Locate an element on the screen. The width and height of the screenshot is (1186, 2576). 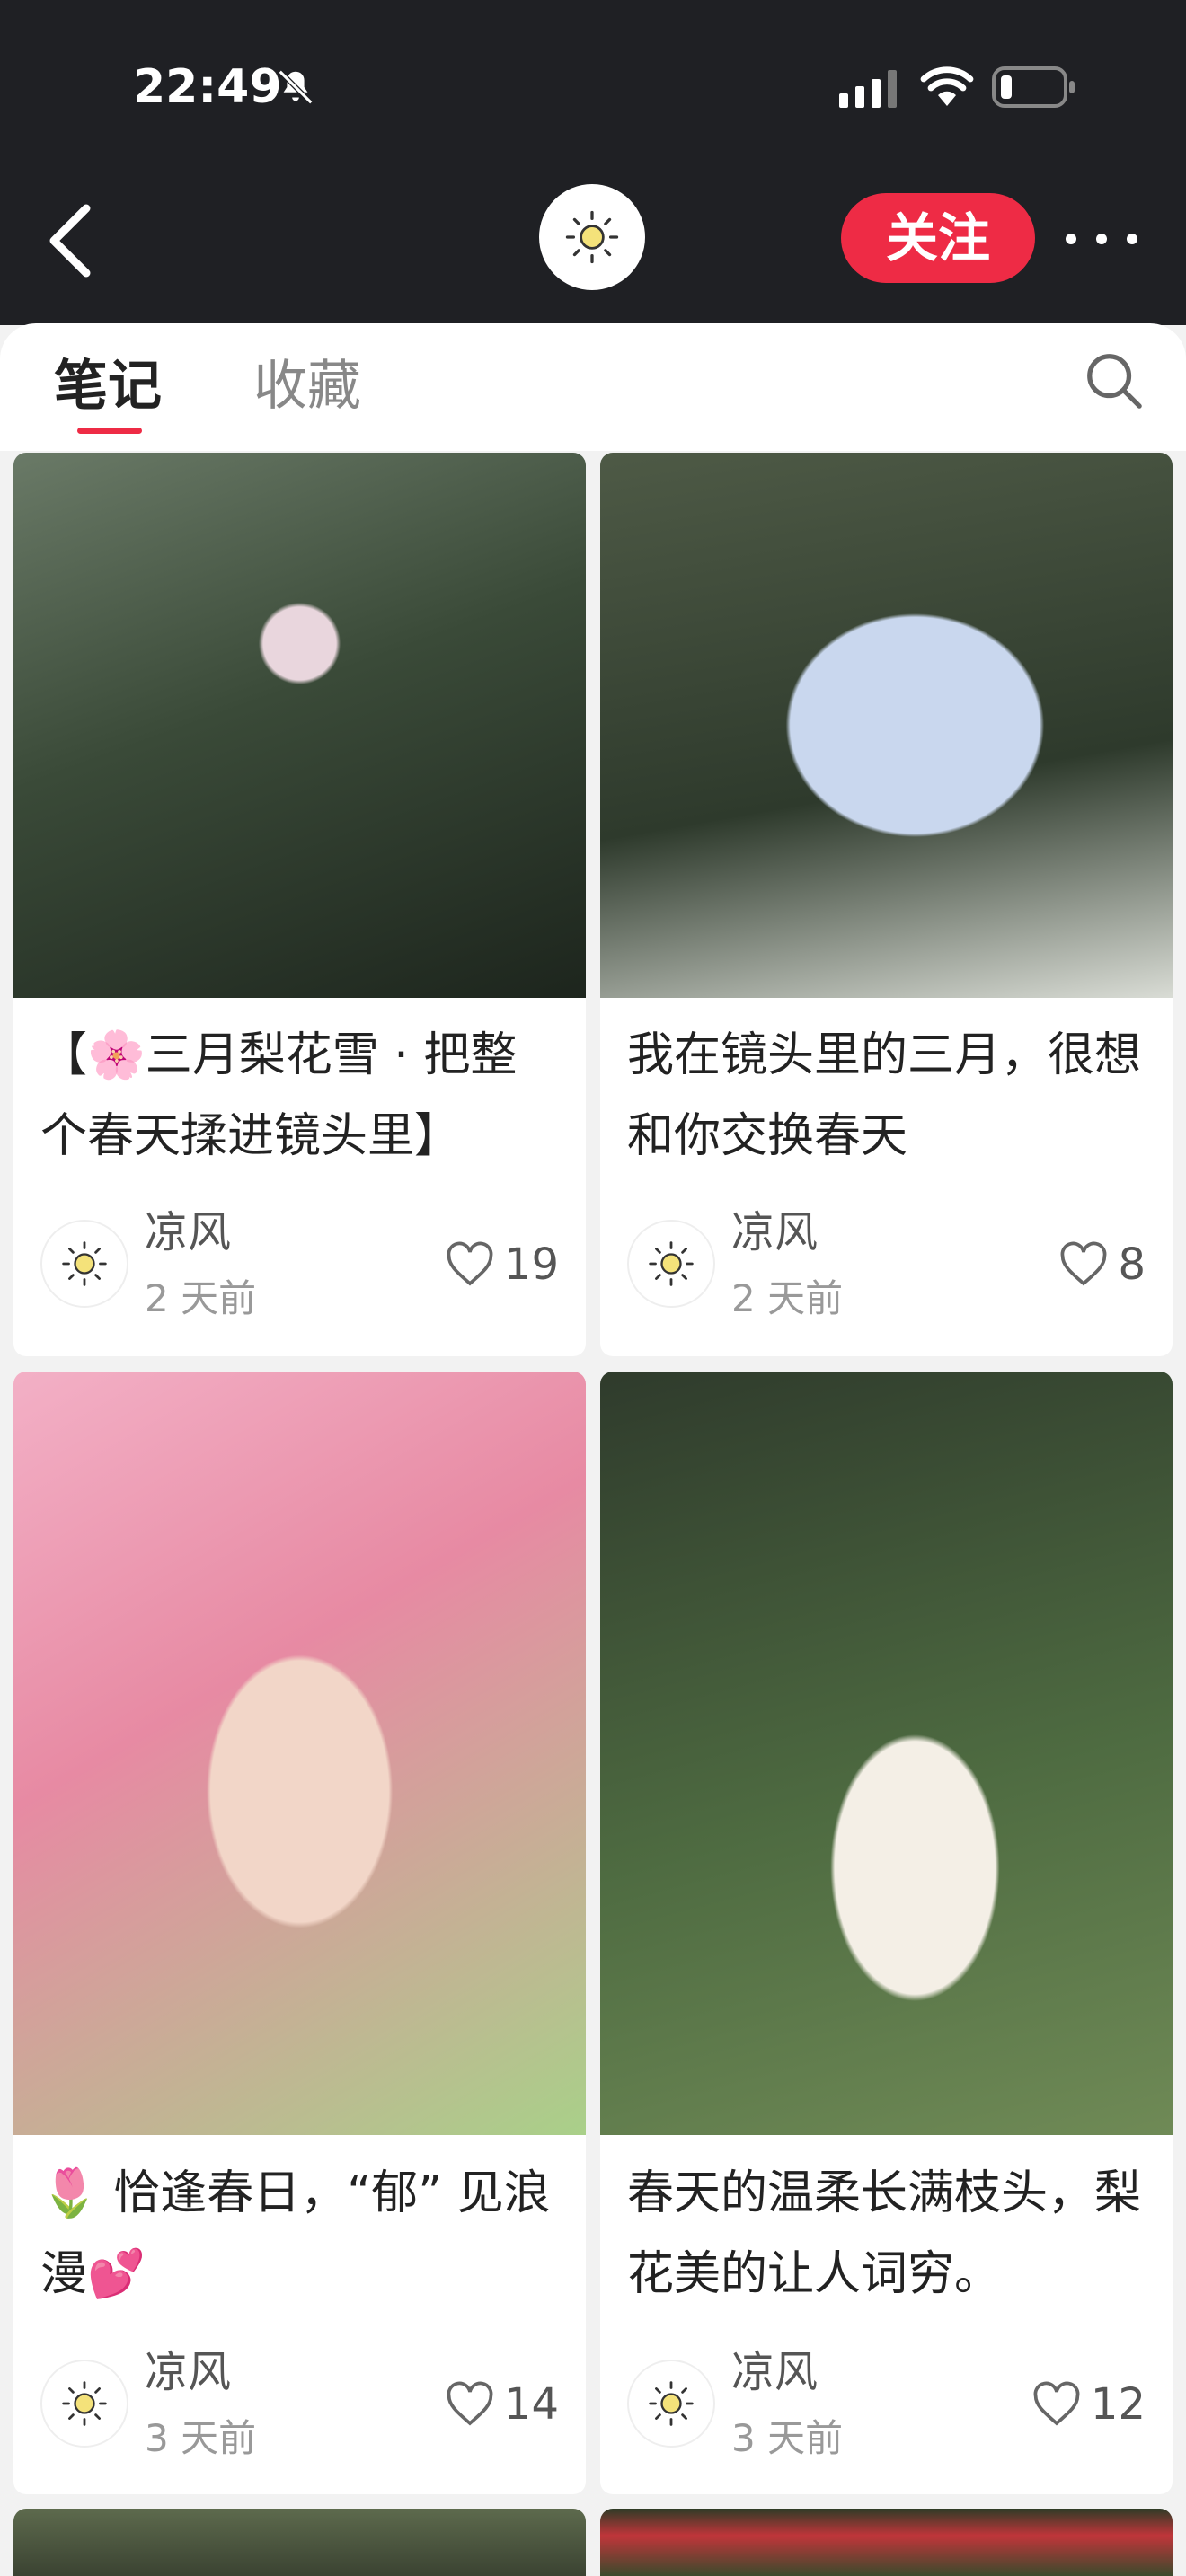
search-icon is located at coordinates (1113, 379).